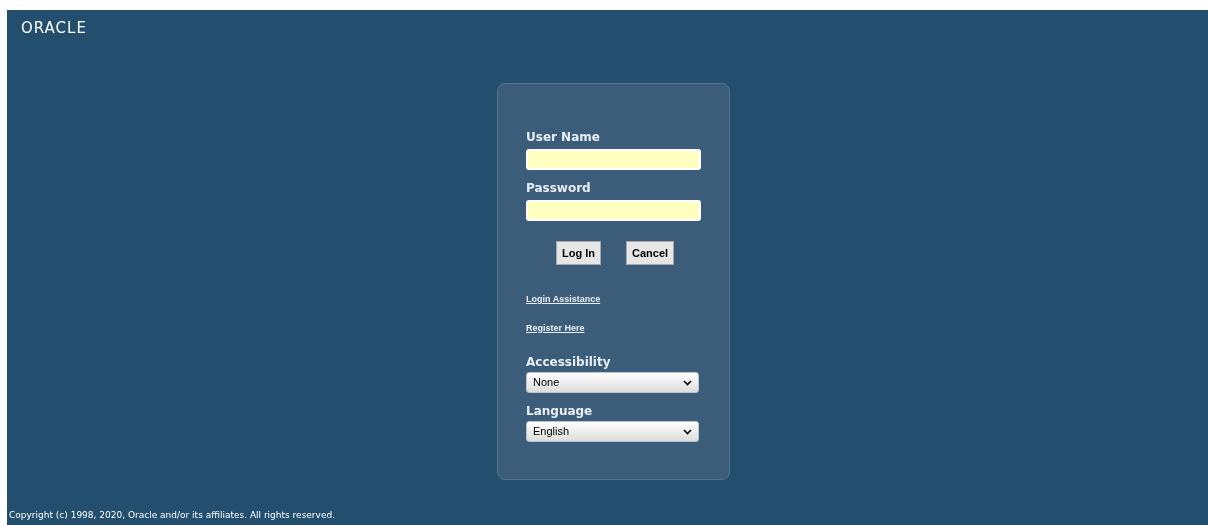 This screenshot has height=525, width=1208. What do you see at coordinates (612, 382) in the screenshot?
I see `dropdown: None` at bounding box center [612, 382].